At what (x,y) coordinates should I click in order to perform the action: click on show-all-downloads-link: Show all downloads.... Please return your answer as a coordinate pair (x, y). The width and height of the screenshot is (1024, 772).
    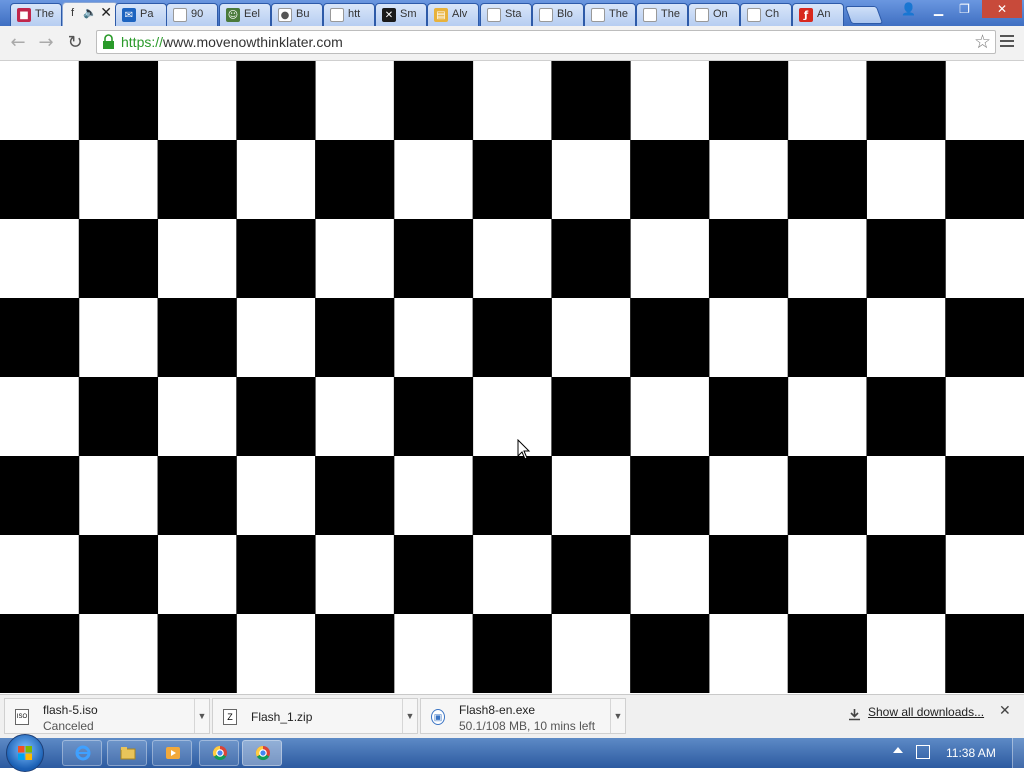
    Looking at the image, I should click on (926, 712).